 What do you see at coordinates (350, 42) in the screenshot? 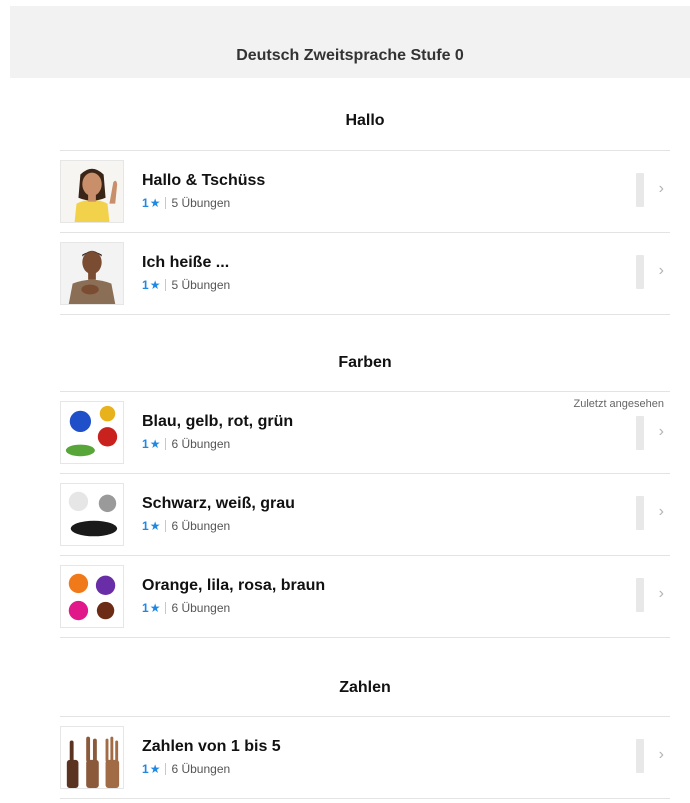
I see `page-header: Deutsch Zweitsprache Stufe 0` at bounding box center [350, 42].